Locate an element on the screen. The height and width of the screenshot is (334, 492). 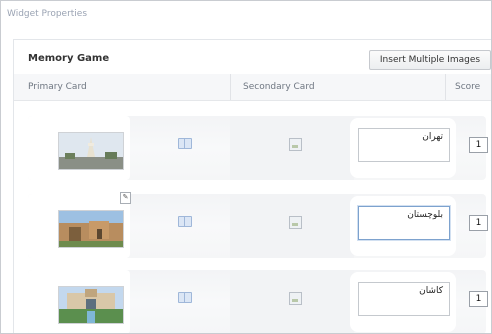
panel-header: Memory Game Insert Multiple Images is located at coordinates (252, 57).